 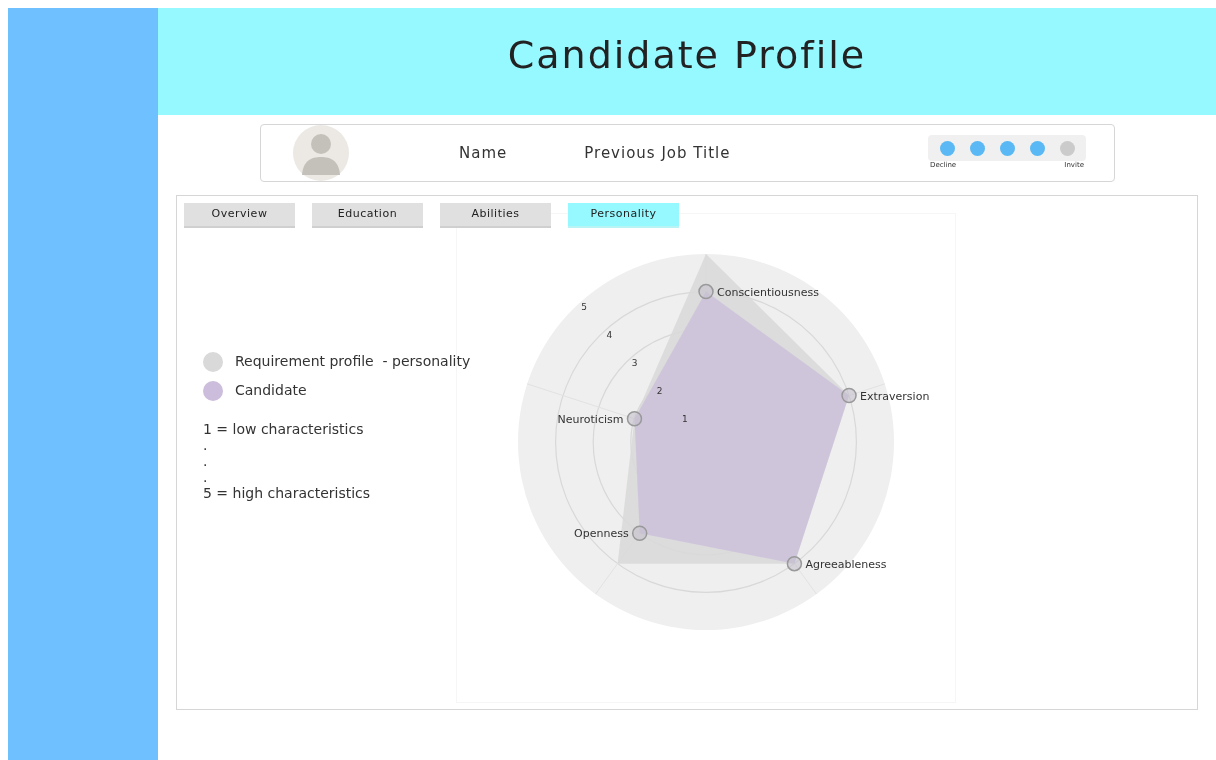 What do you see at coordinates (685, 418) in the screenshot?
I see `tick-label: 1` at bounding box center [685, 418].